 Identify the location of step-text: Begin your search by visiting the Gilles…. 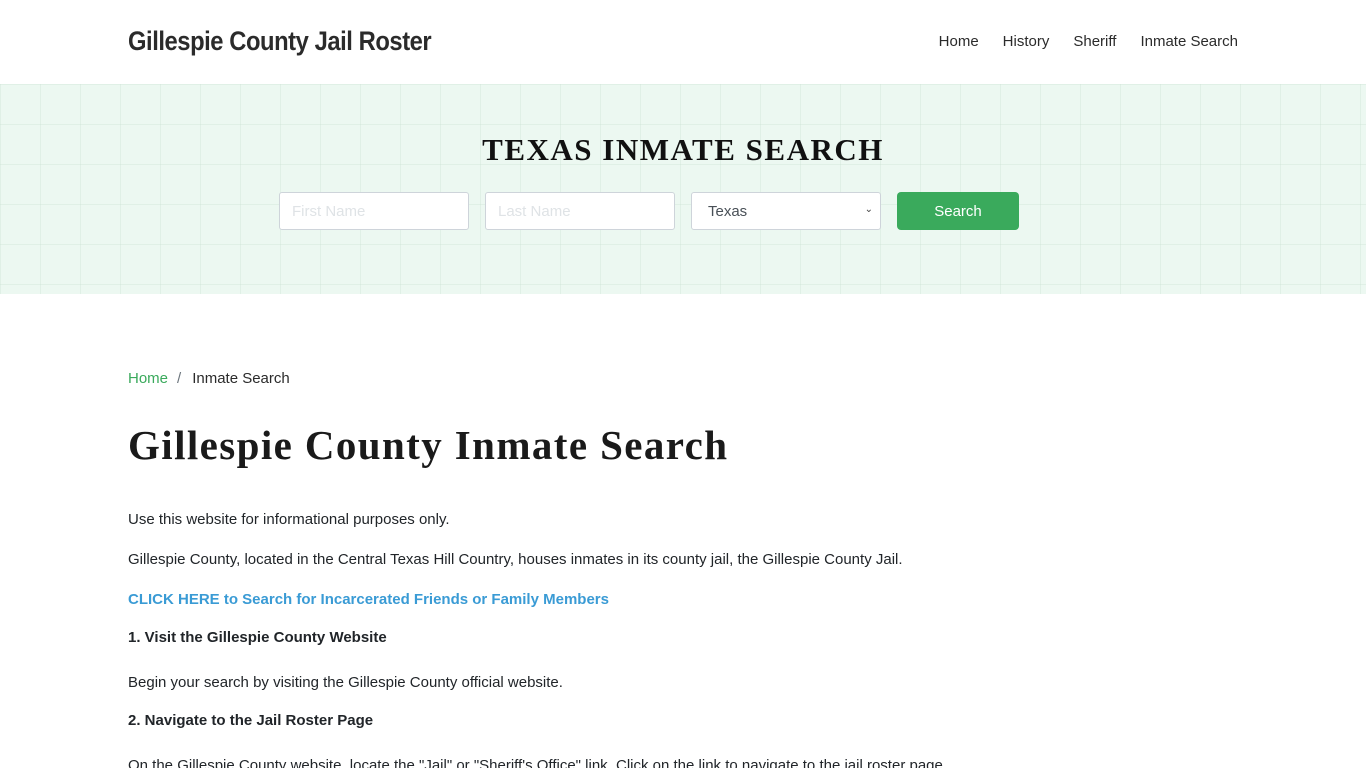
(345, 682).